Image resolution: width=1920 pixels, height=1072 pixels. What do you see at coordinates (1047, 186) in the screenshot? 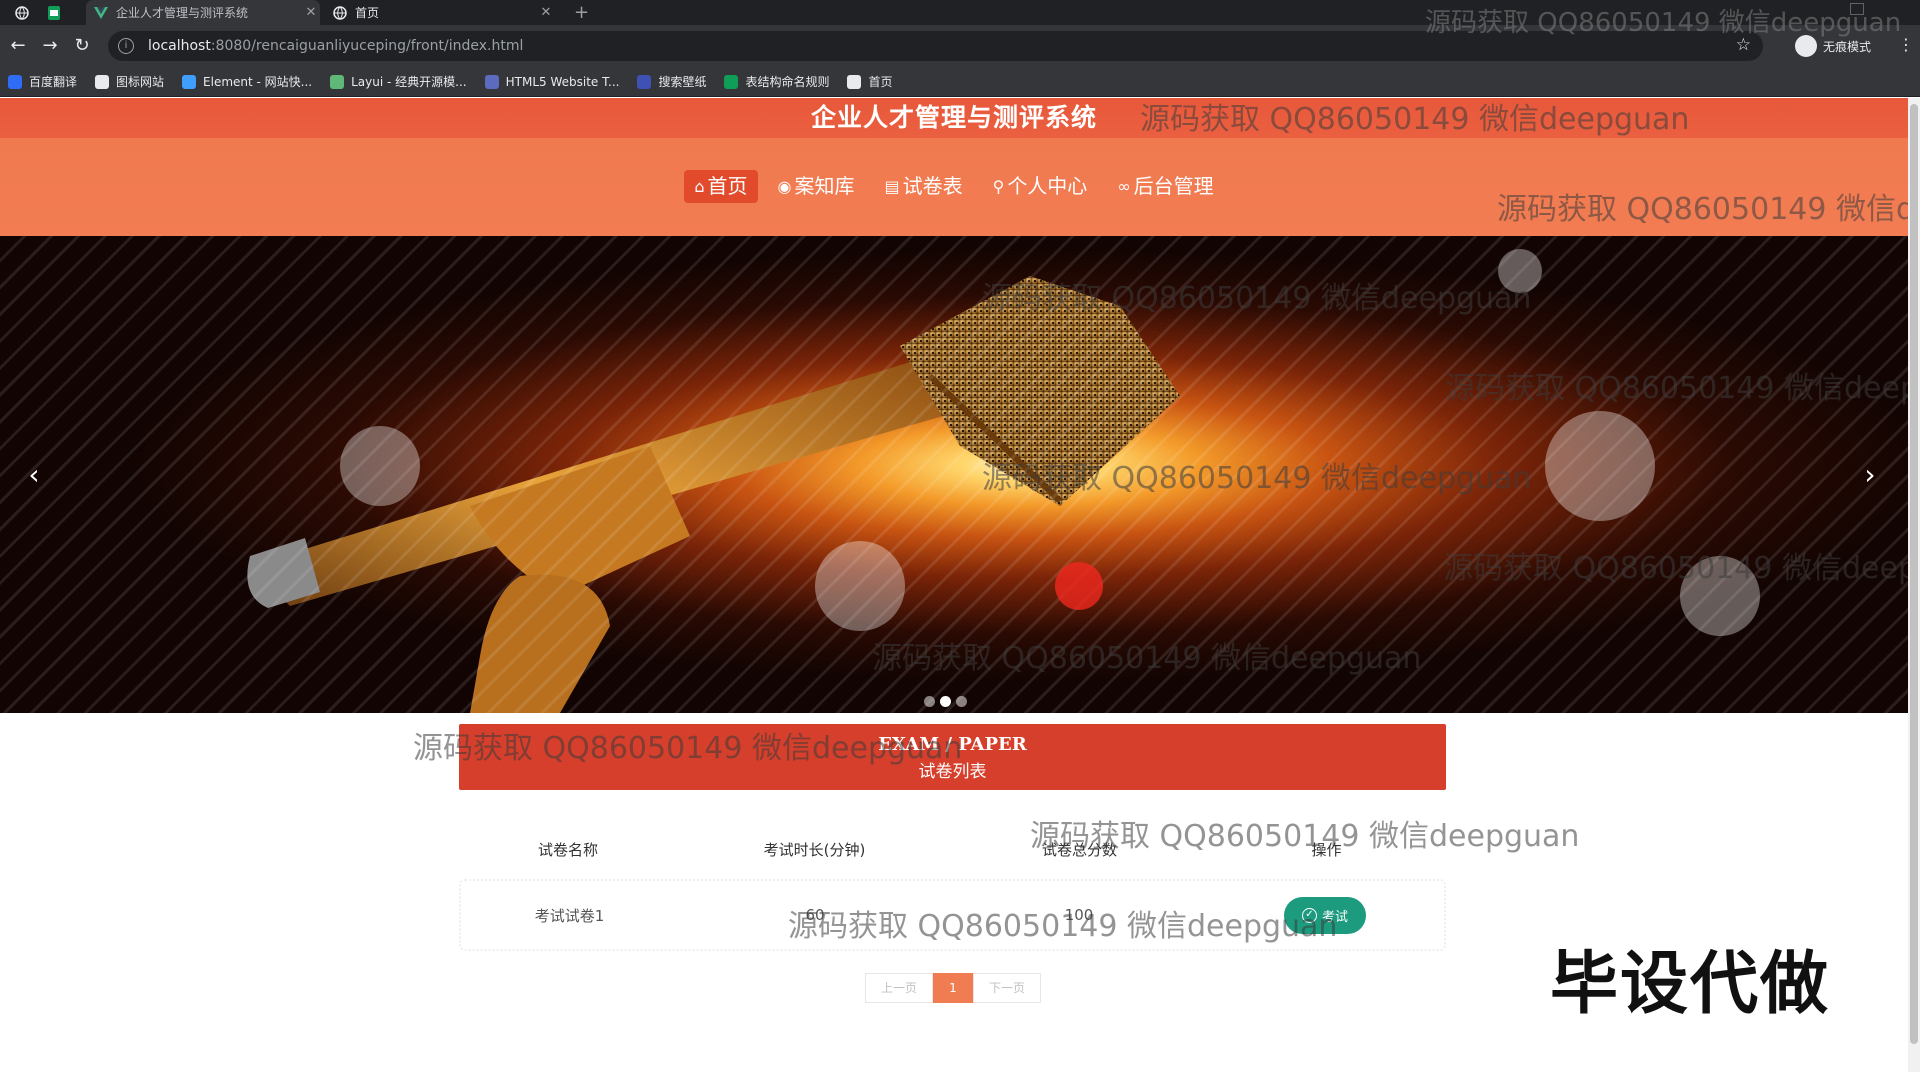
I see `nav-item-label: 个人中心` at bounding box center [1047, 186].